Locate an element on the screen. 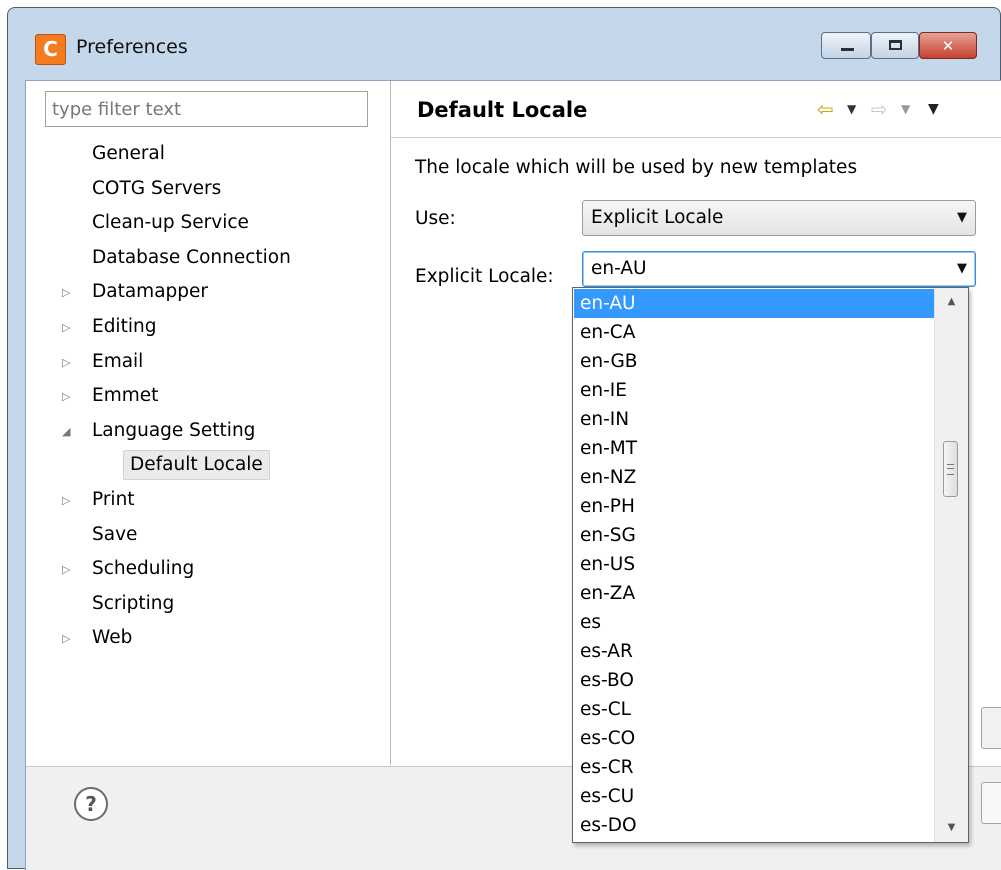  scrollbar-thumb is located at coordinates (950, 469).